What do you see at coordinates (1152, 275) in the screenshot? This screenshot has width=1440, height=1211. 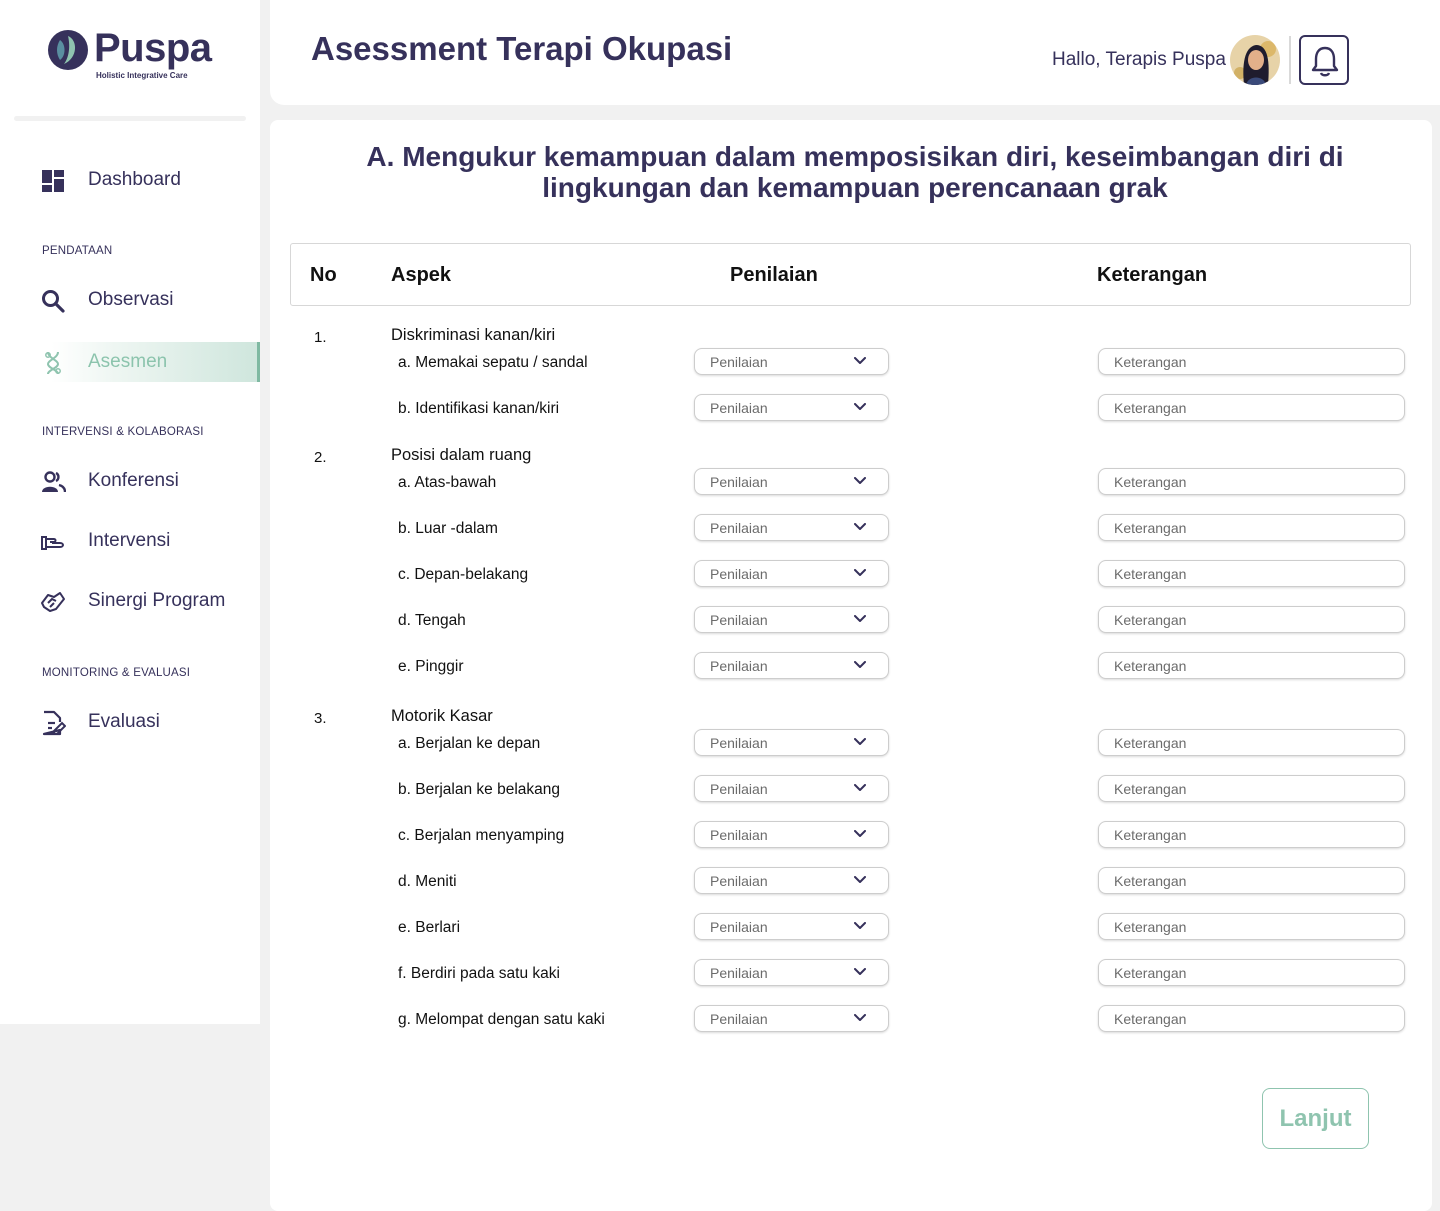 I see `column-header-keterangan: Keterangan` at bounding box center [1152, 275].